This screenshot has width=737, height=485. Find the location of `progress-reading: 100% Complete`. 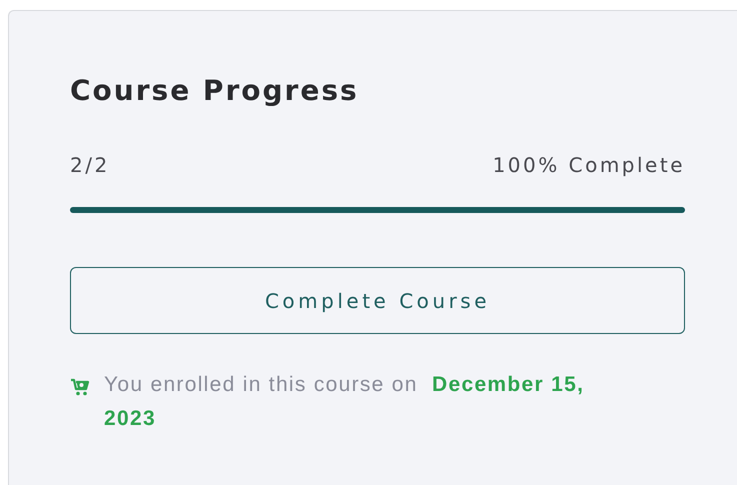

progress-reading: 100% Complete is located at coordinates (588, 165).